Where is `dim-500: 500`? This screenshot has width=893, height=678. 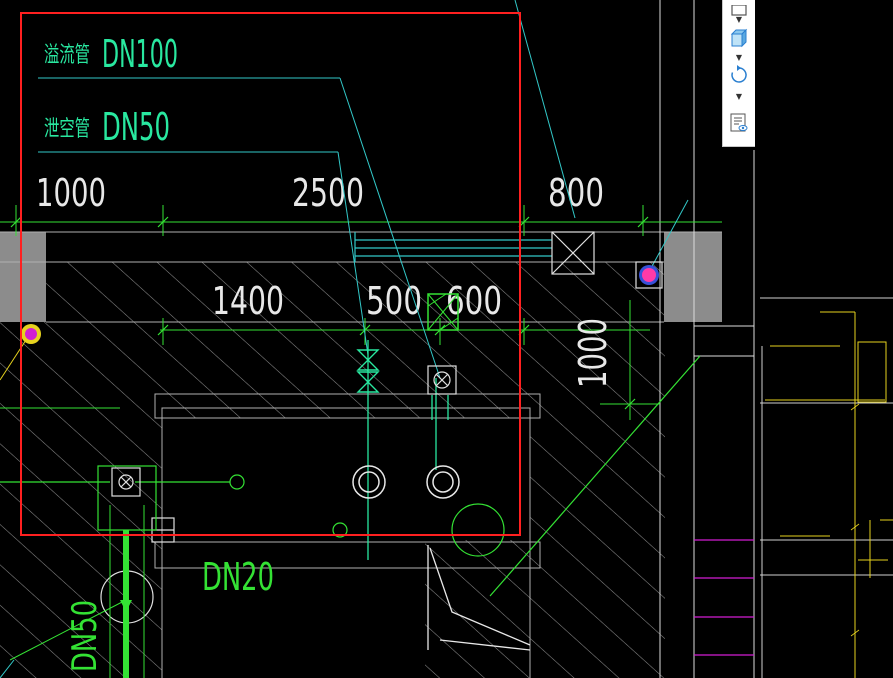 dim-500: 500 is located at coordinates (394, 301).